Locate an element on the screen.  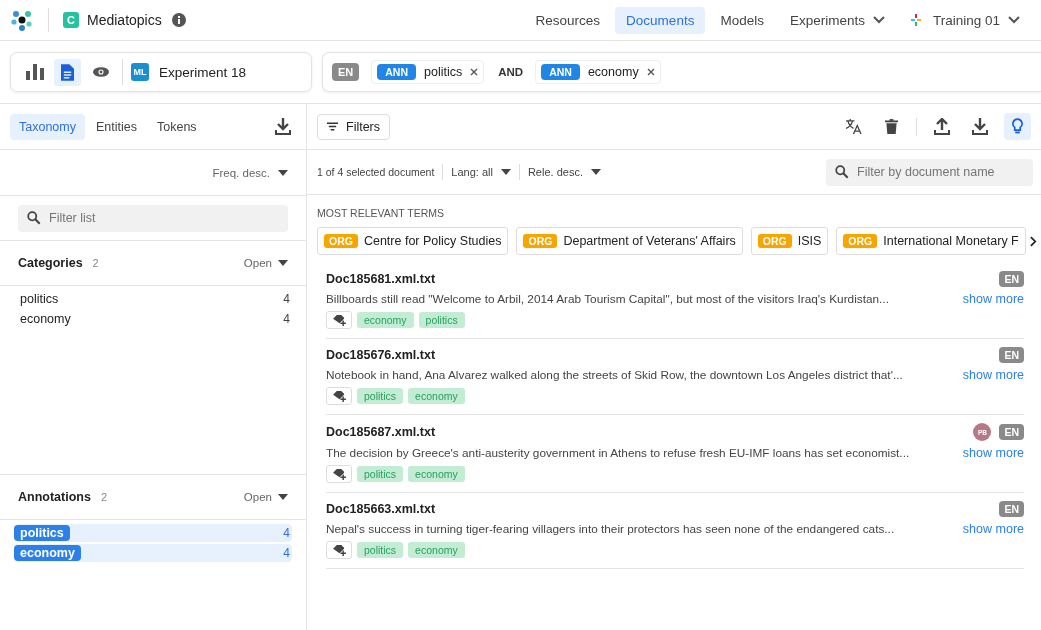
section-title: Categories is located at coordinates (50, 263).